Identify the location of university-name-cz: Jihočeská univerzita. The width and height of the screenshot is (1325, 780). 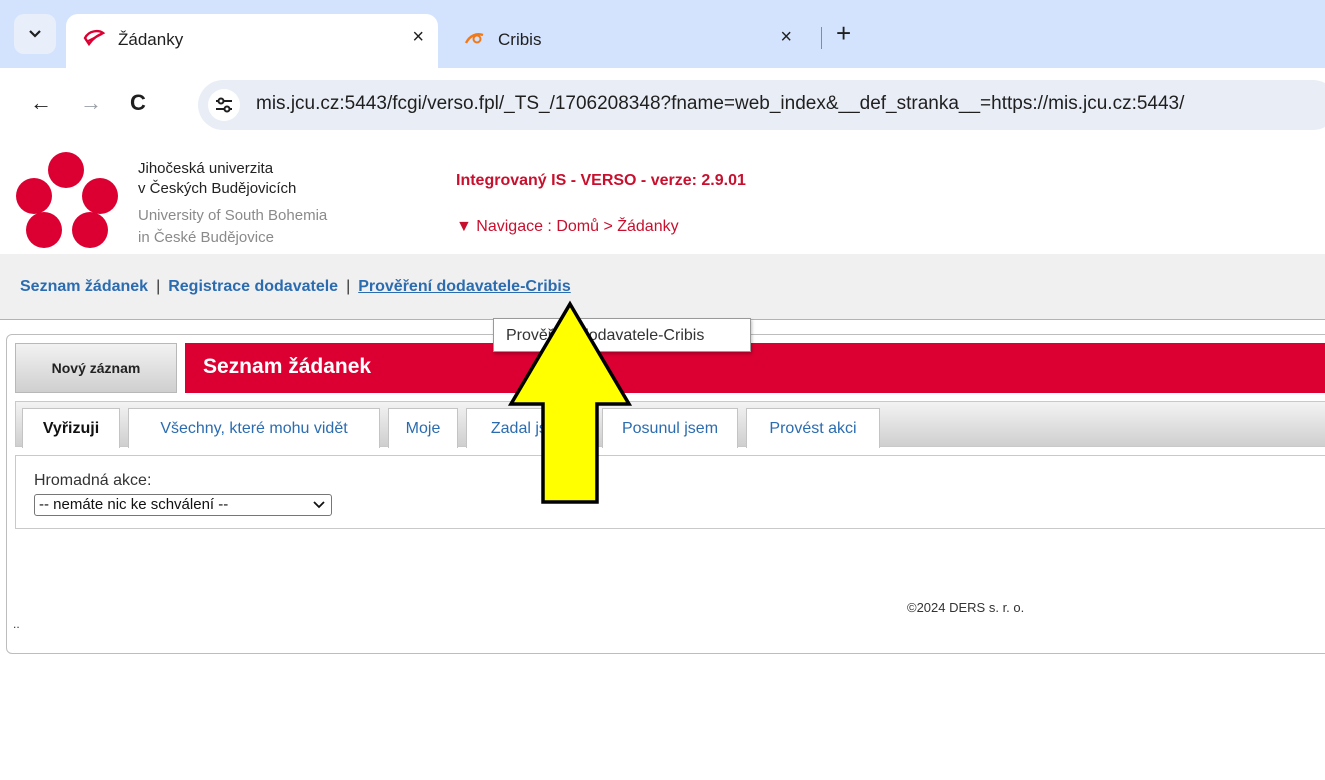
(206, 168).